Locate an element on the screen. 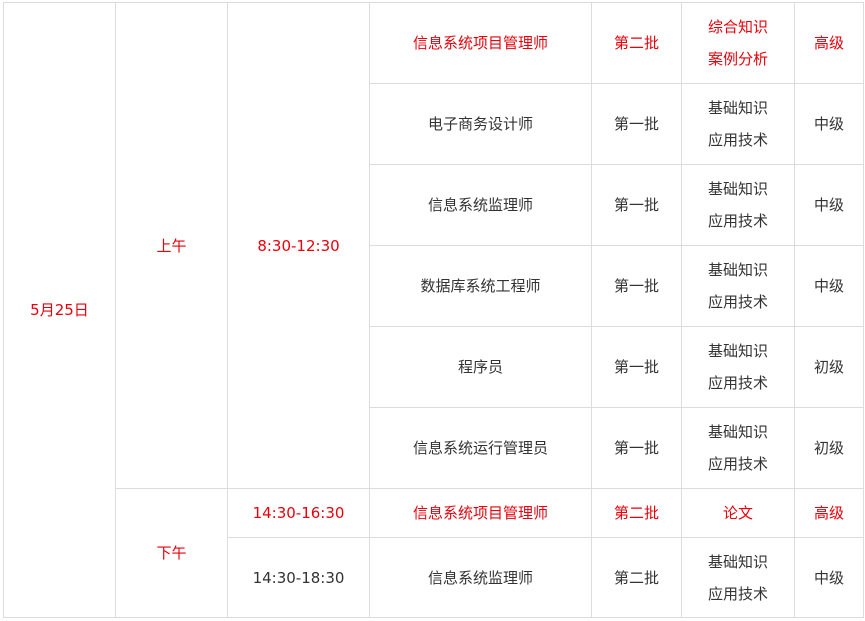 The height and width of the screenshot is (621, 865). time-cell: 14:30-16:30 is located at coordinates (298, 513).